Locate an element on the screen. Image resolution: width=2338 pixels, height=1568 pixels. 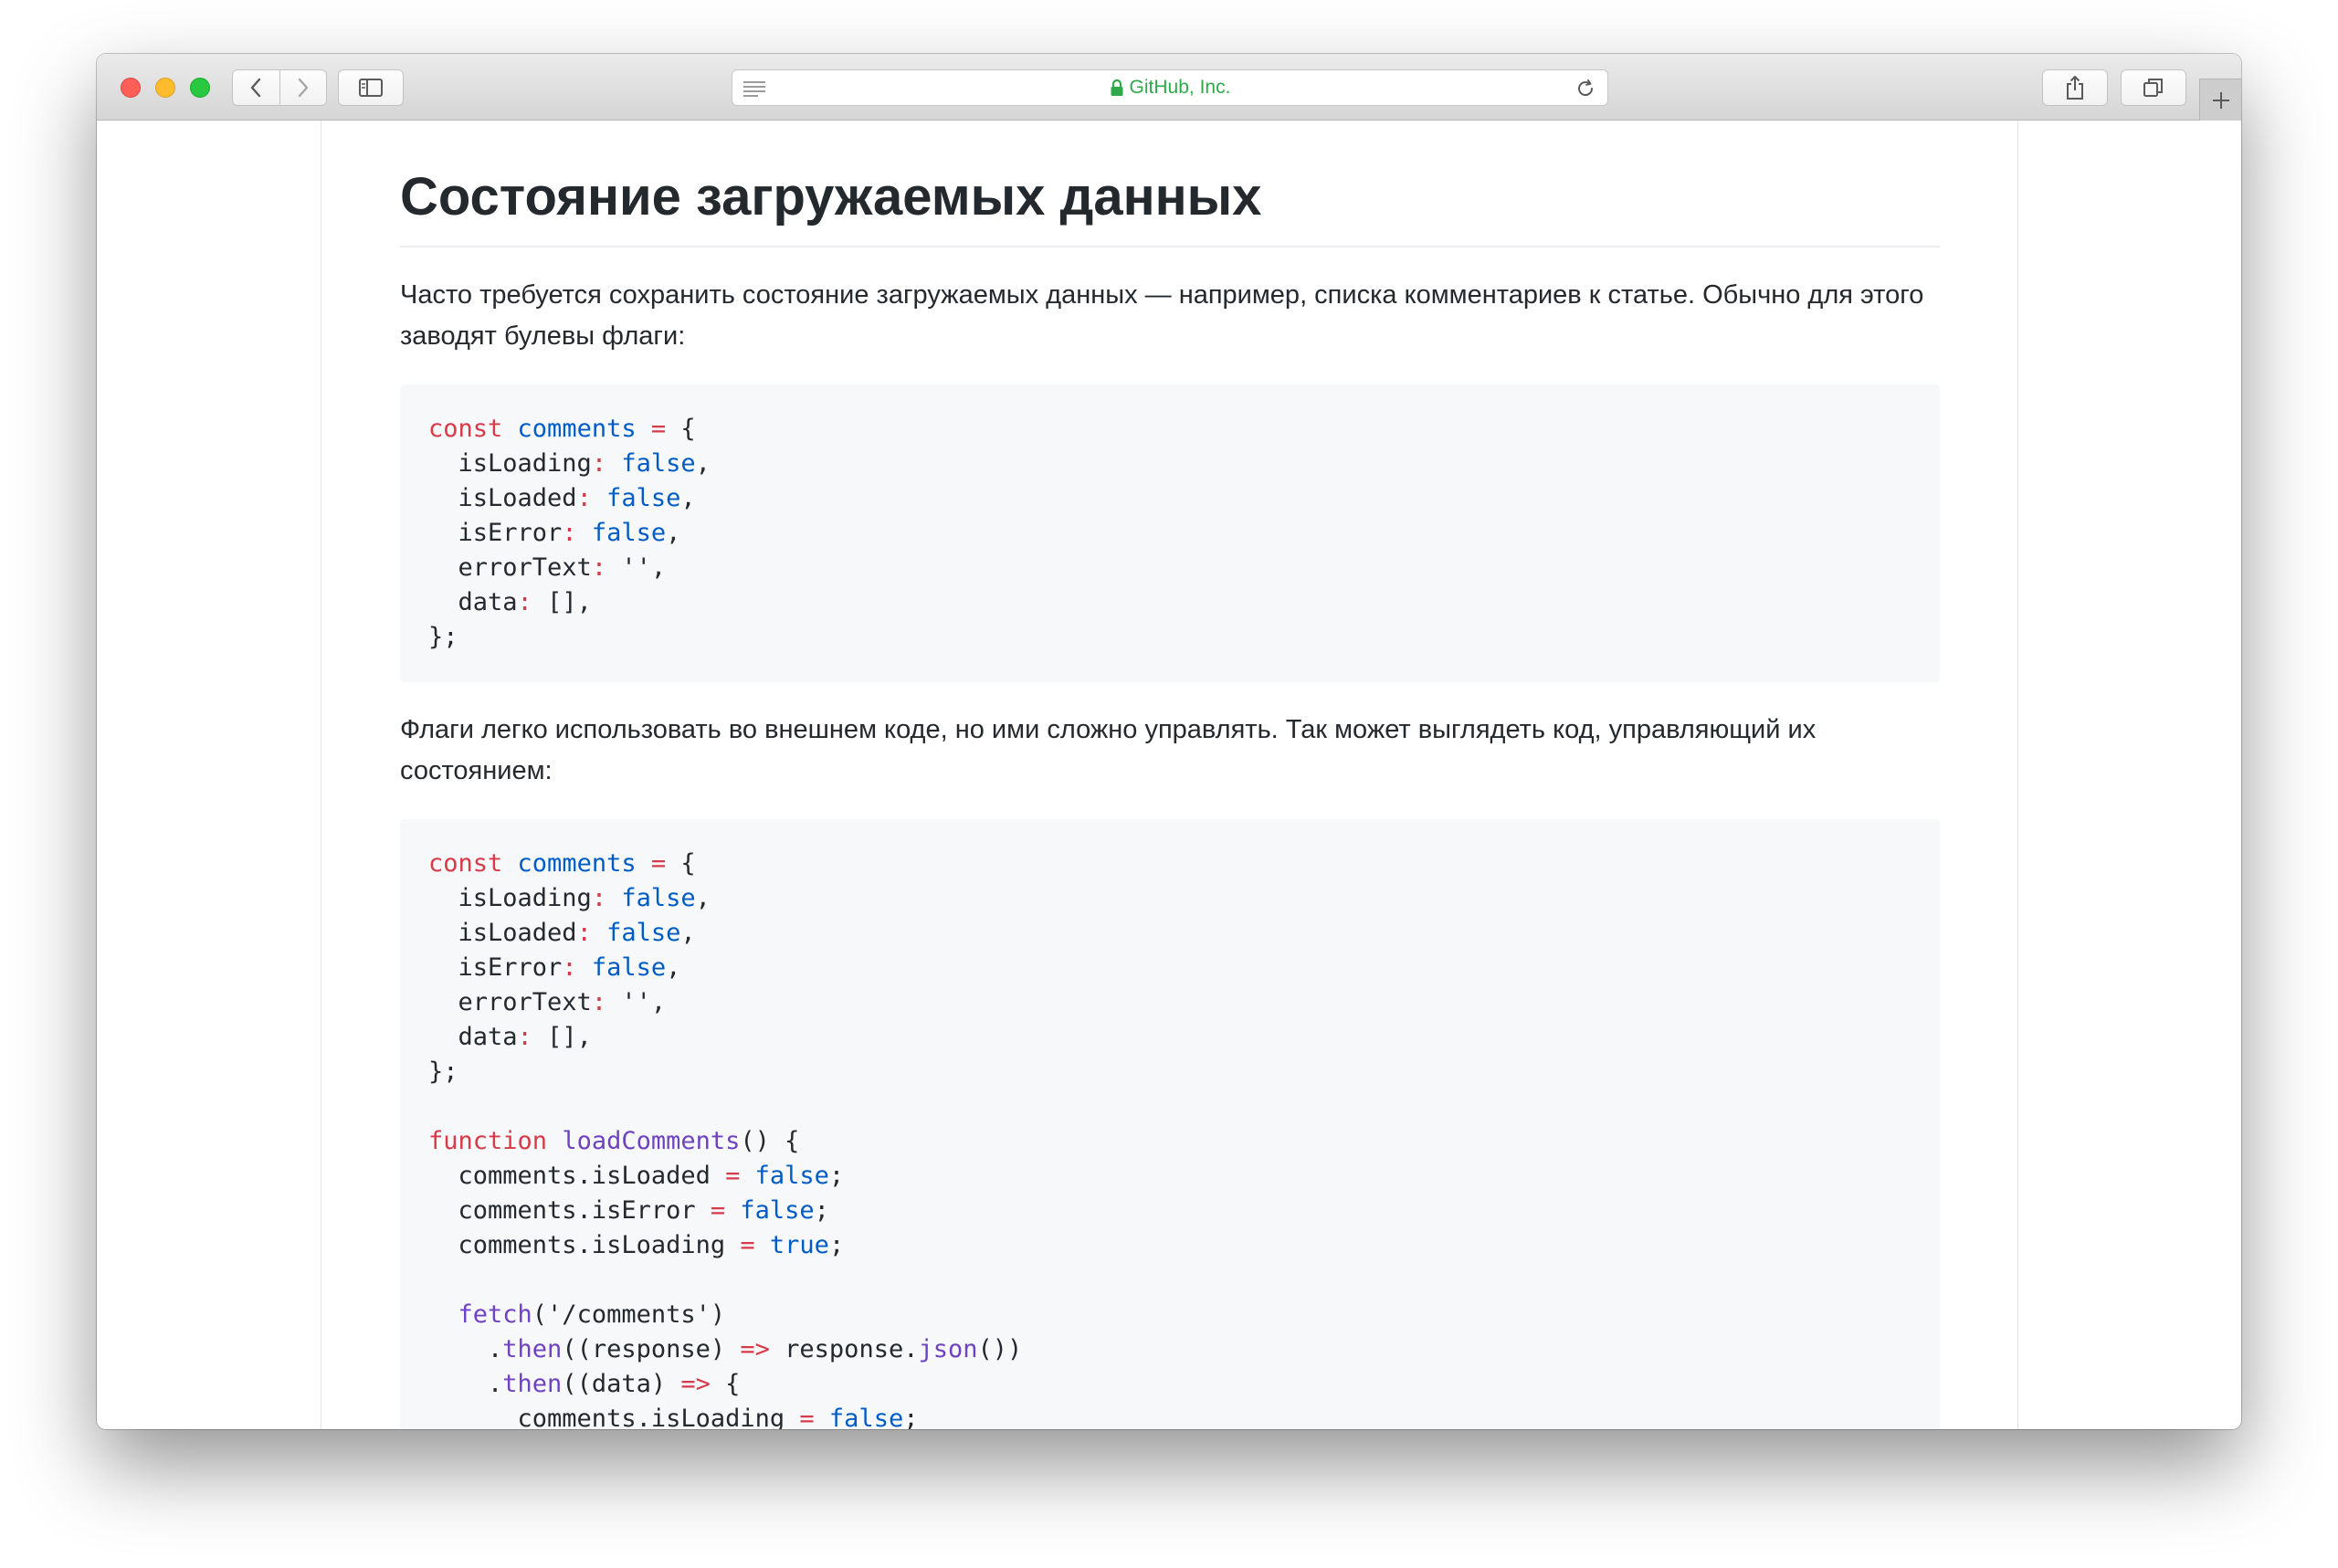
code-line: .then((response) => response.json()) is located at coordinates (1169, 1349).